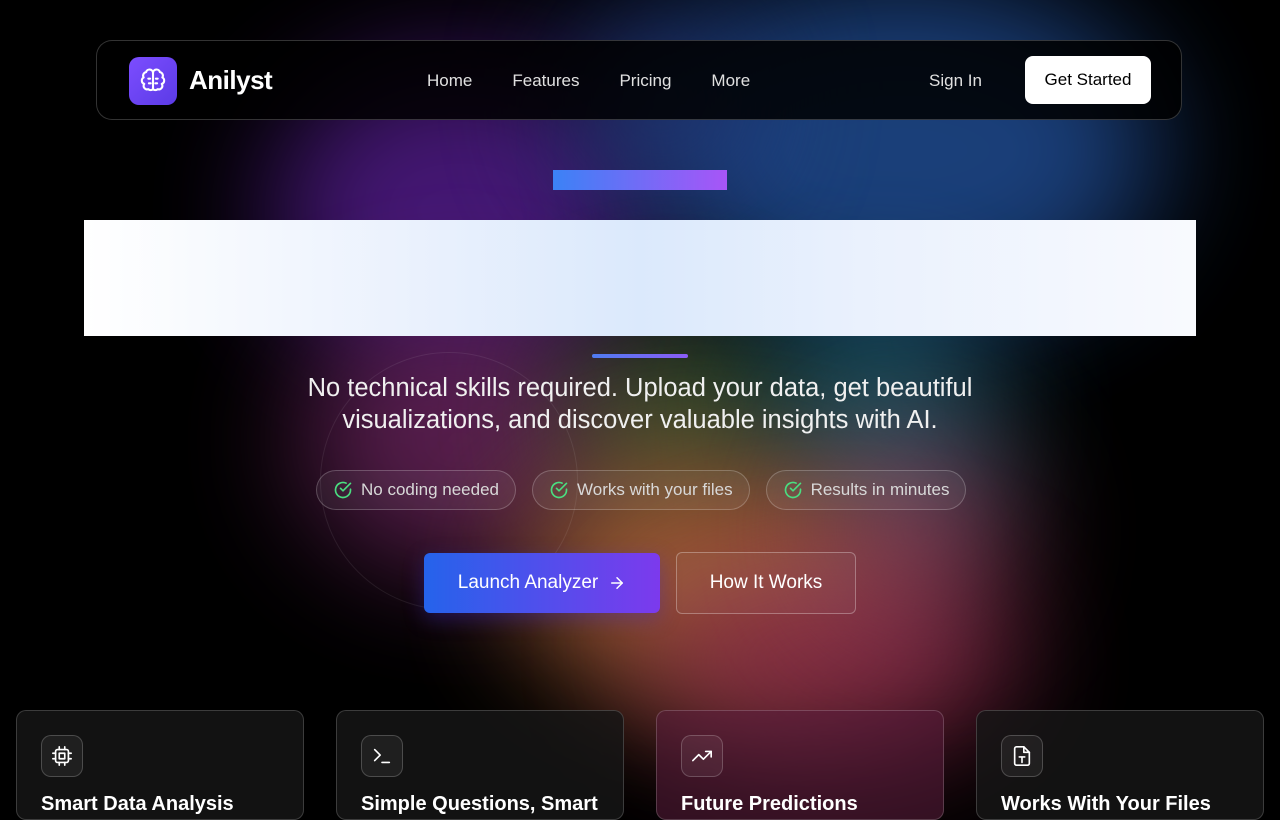 This screenshot has width=1280, height=820. Describe the element at coordinates (588, 81) in the screenshot. I see `nav-links: Home Features Pricing More` at that location.